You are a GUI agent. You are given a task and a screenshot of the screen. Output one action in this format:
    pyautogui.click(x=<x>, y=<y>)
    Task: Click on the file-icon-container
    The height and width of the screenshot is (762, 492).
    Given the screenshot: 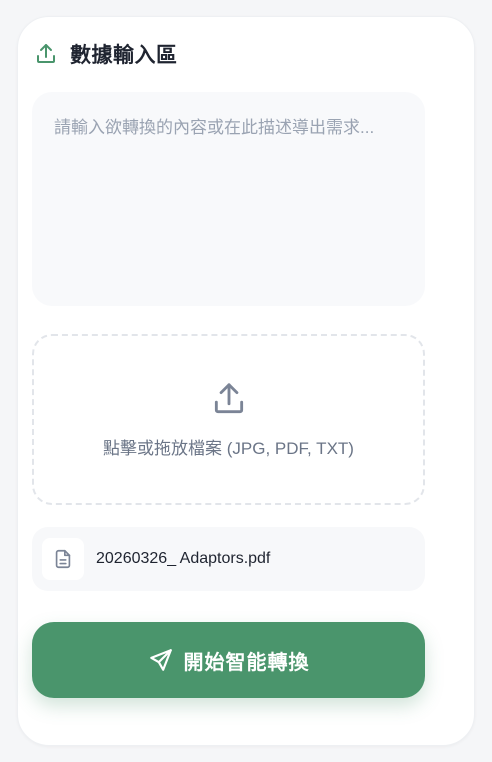 What is the action you would take?
    pyautogui.click(x=63, y=559)
    